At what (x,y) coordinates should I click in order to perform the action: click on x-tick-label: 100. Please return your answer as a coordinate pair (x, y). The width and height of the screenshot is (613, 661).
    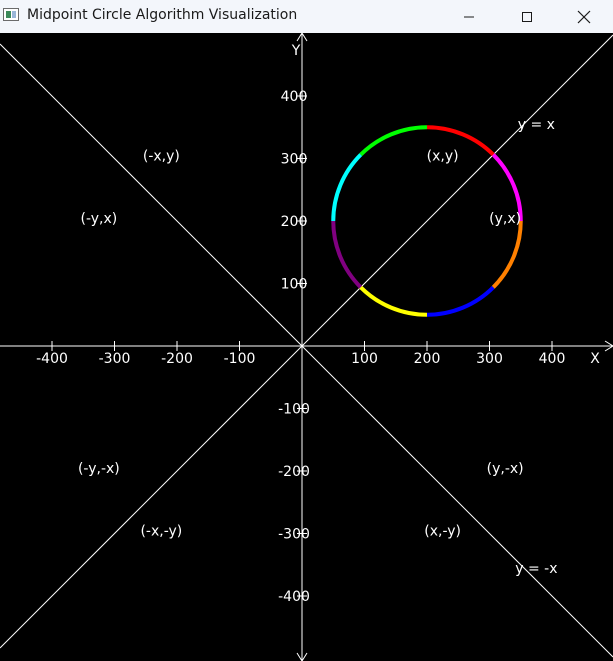
    Looking at the image, I should click on (364, 359).